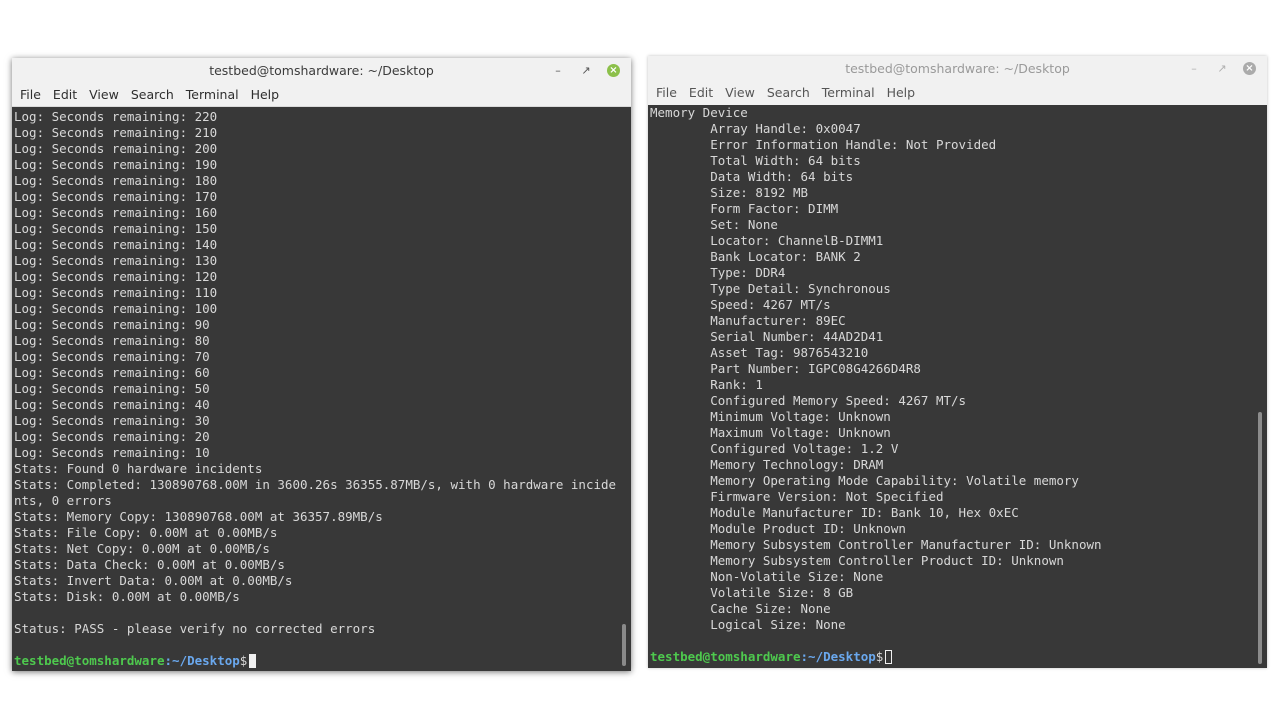 The image size is (1280, 720). What do you see at coordinates (112, 388) in the screenshot?
I see `terminal-line: Log: Seconds remaining: 50` at bounding box center [112, 388].